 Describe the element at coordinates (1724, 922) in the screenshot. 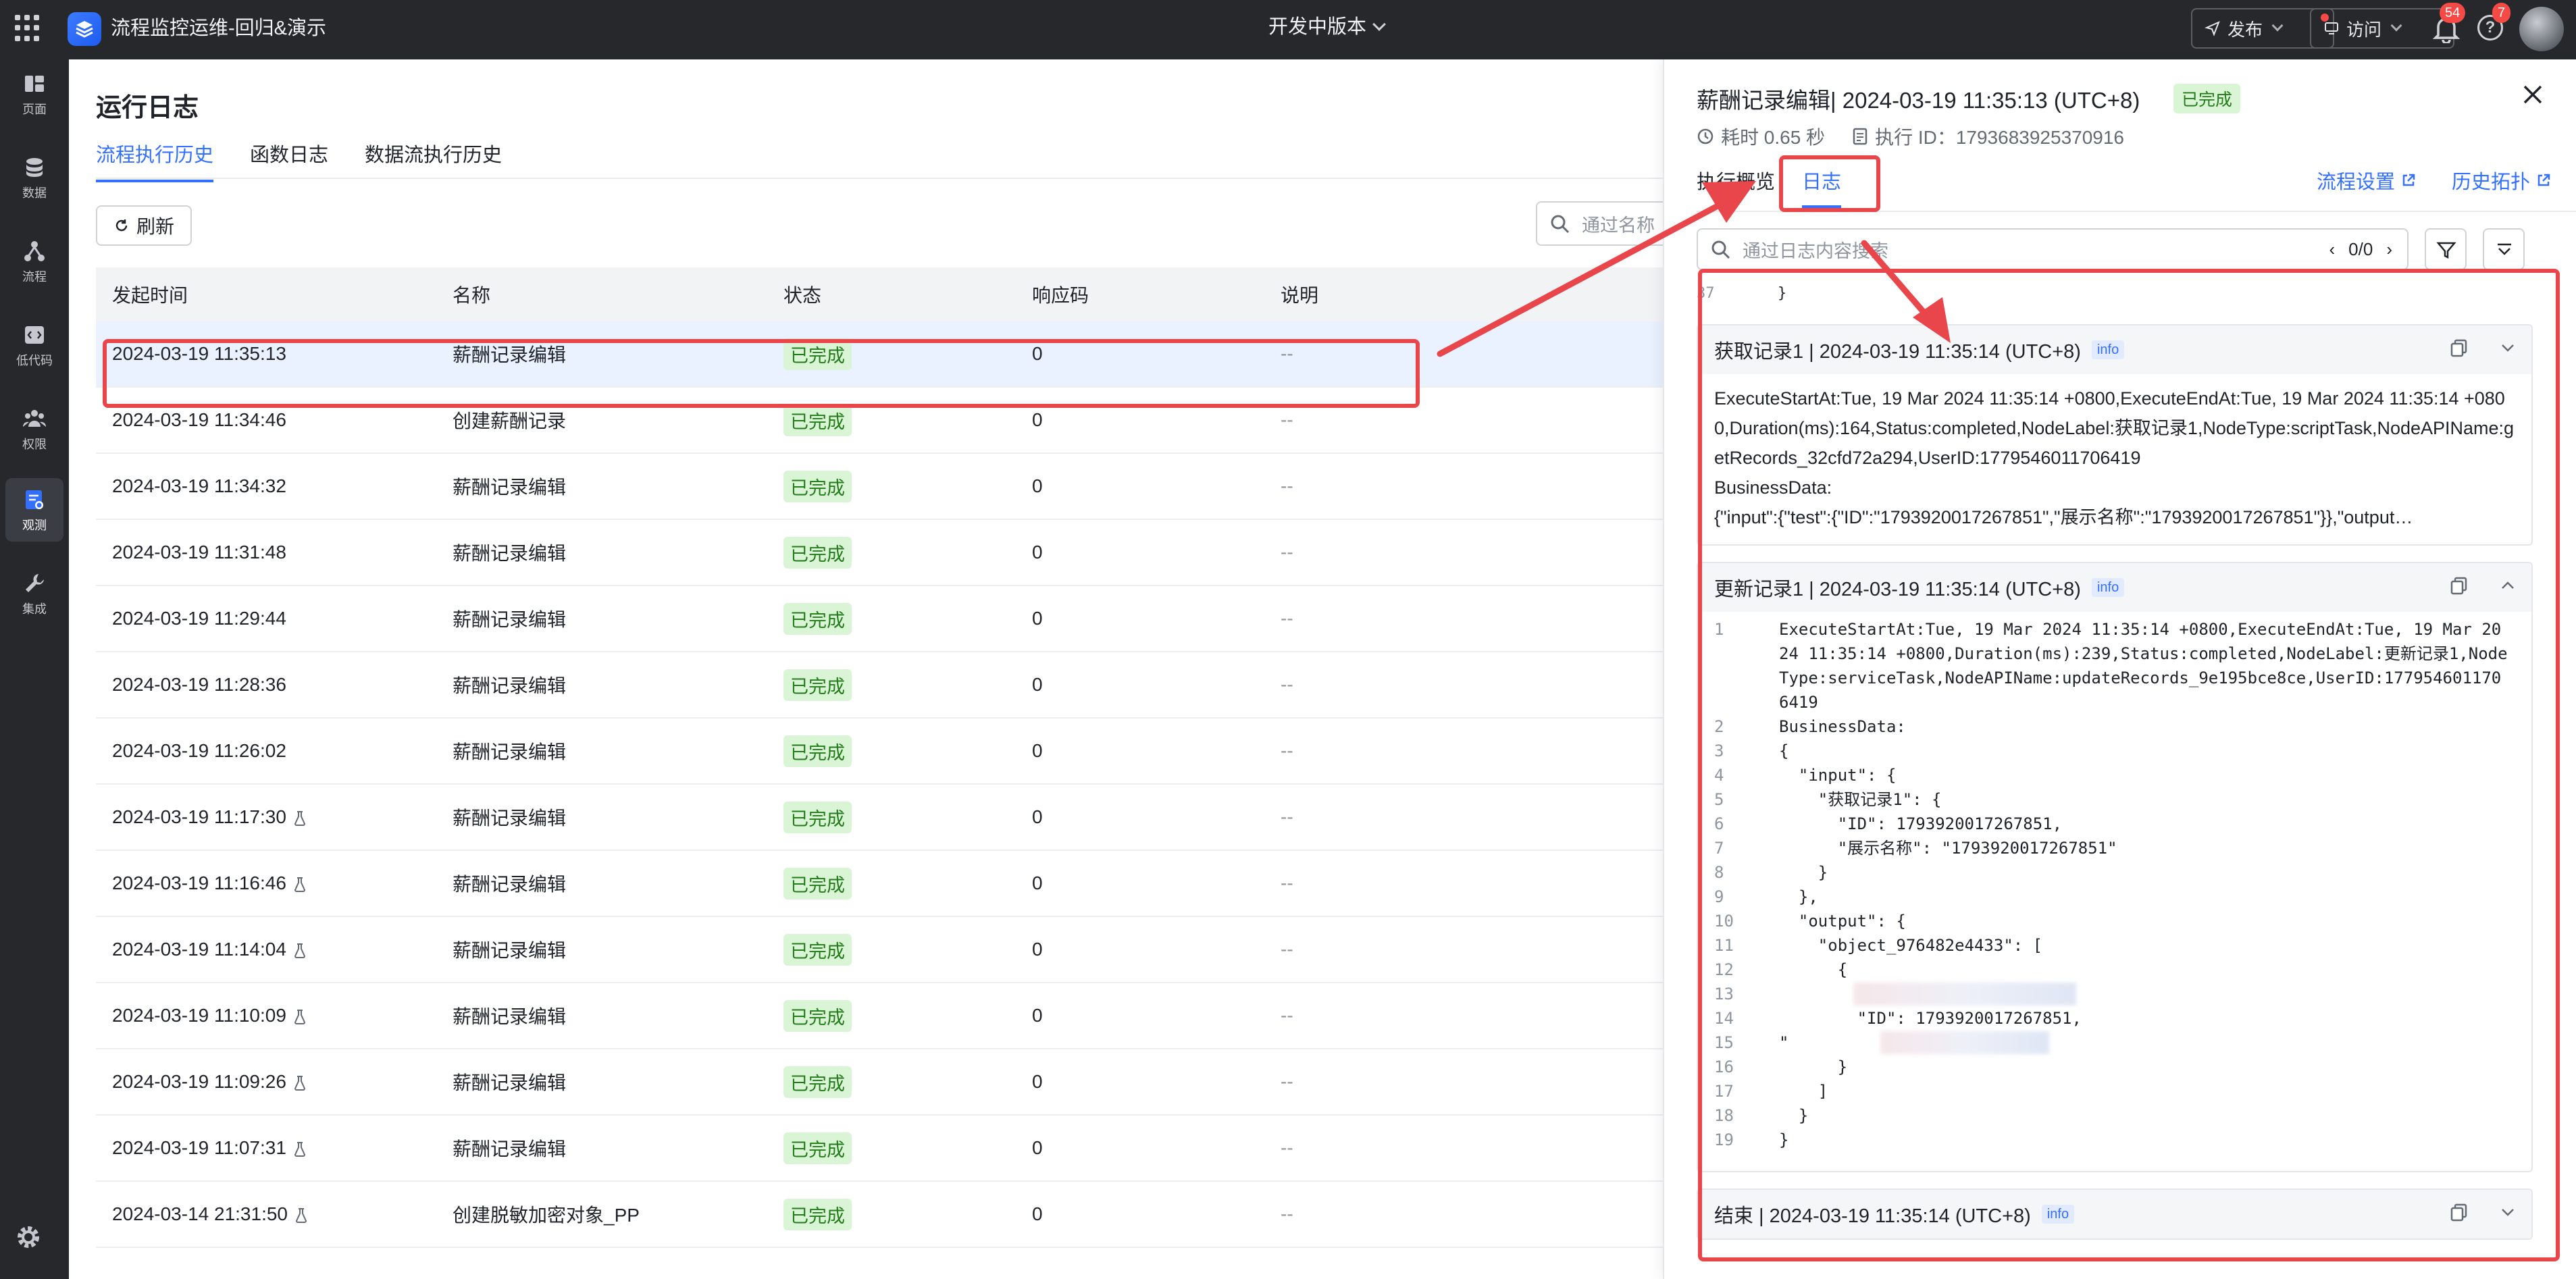

I see `line-number: 10` at that location.